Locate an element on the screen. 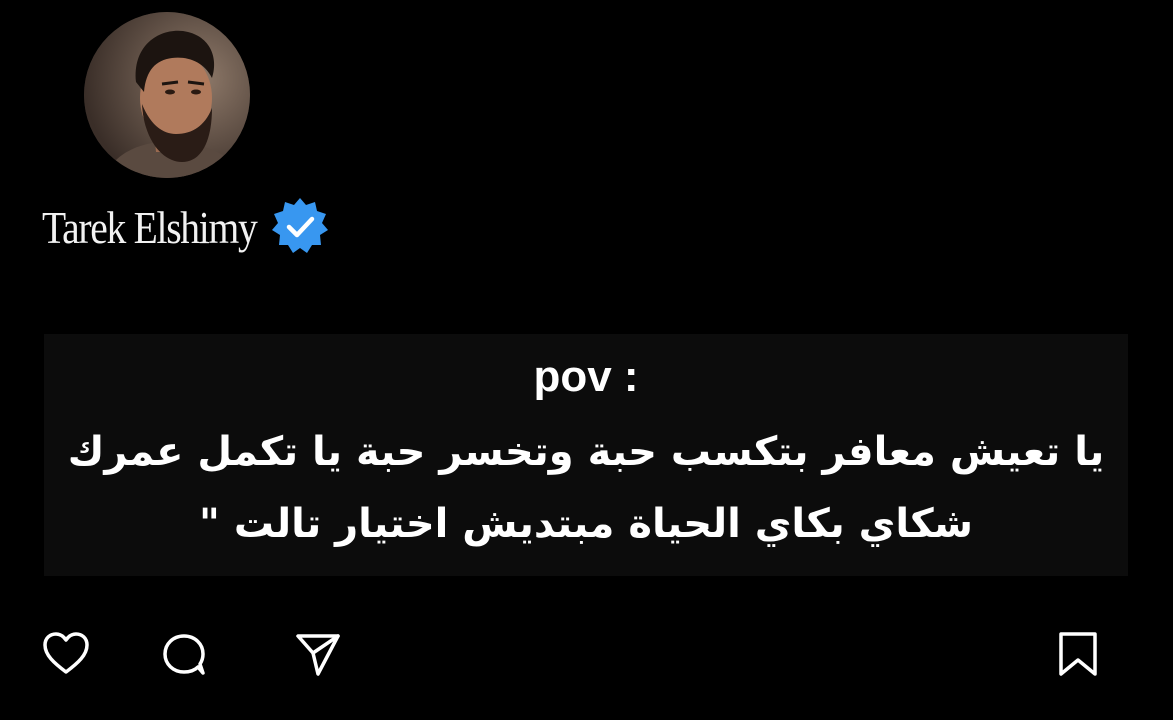 This screenshot has width=1173, height=720. avatar is located at coordinates (167, 95).